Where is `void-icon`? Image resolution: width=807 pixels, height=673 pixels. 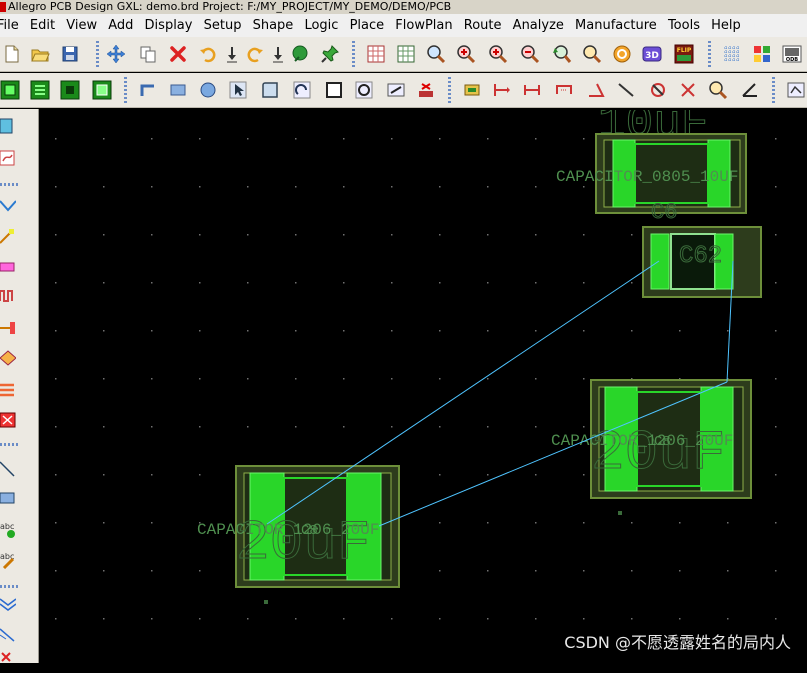 void-icon is located at coordinates (8, 420).